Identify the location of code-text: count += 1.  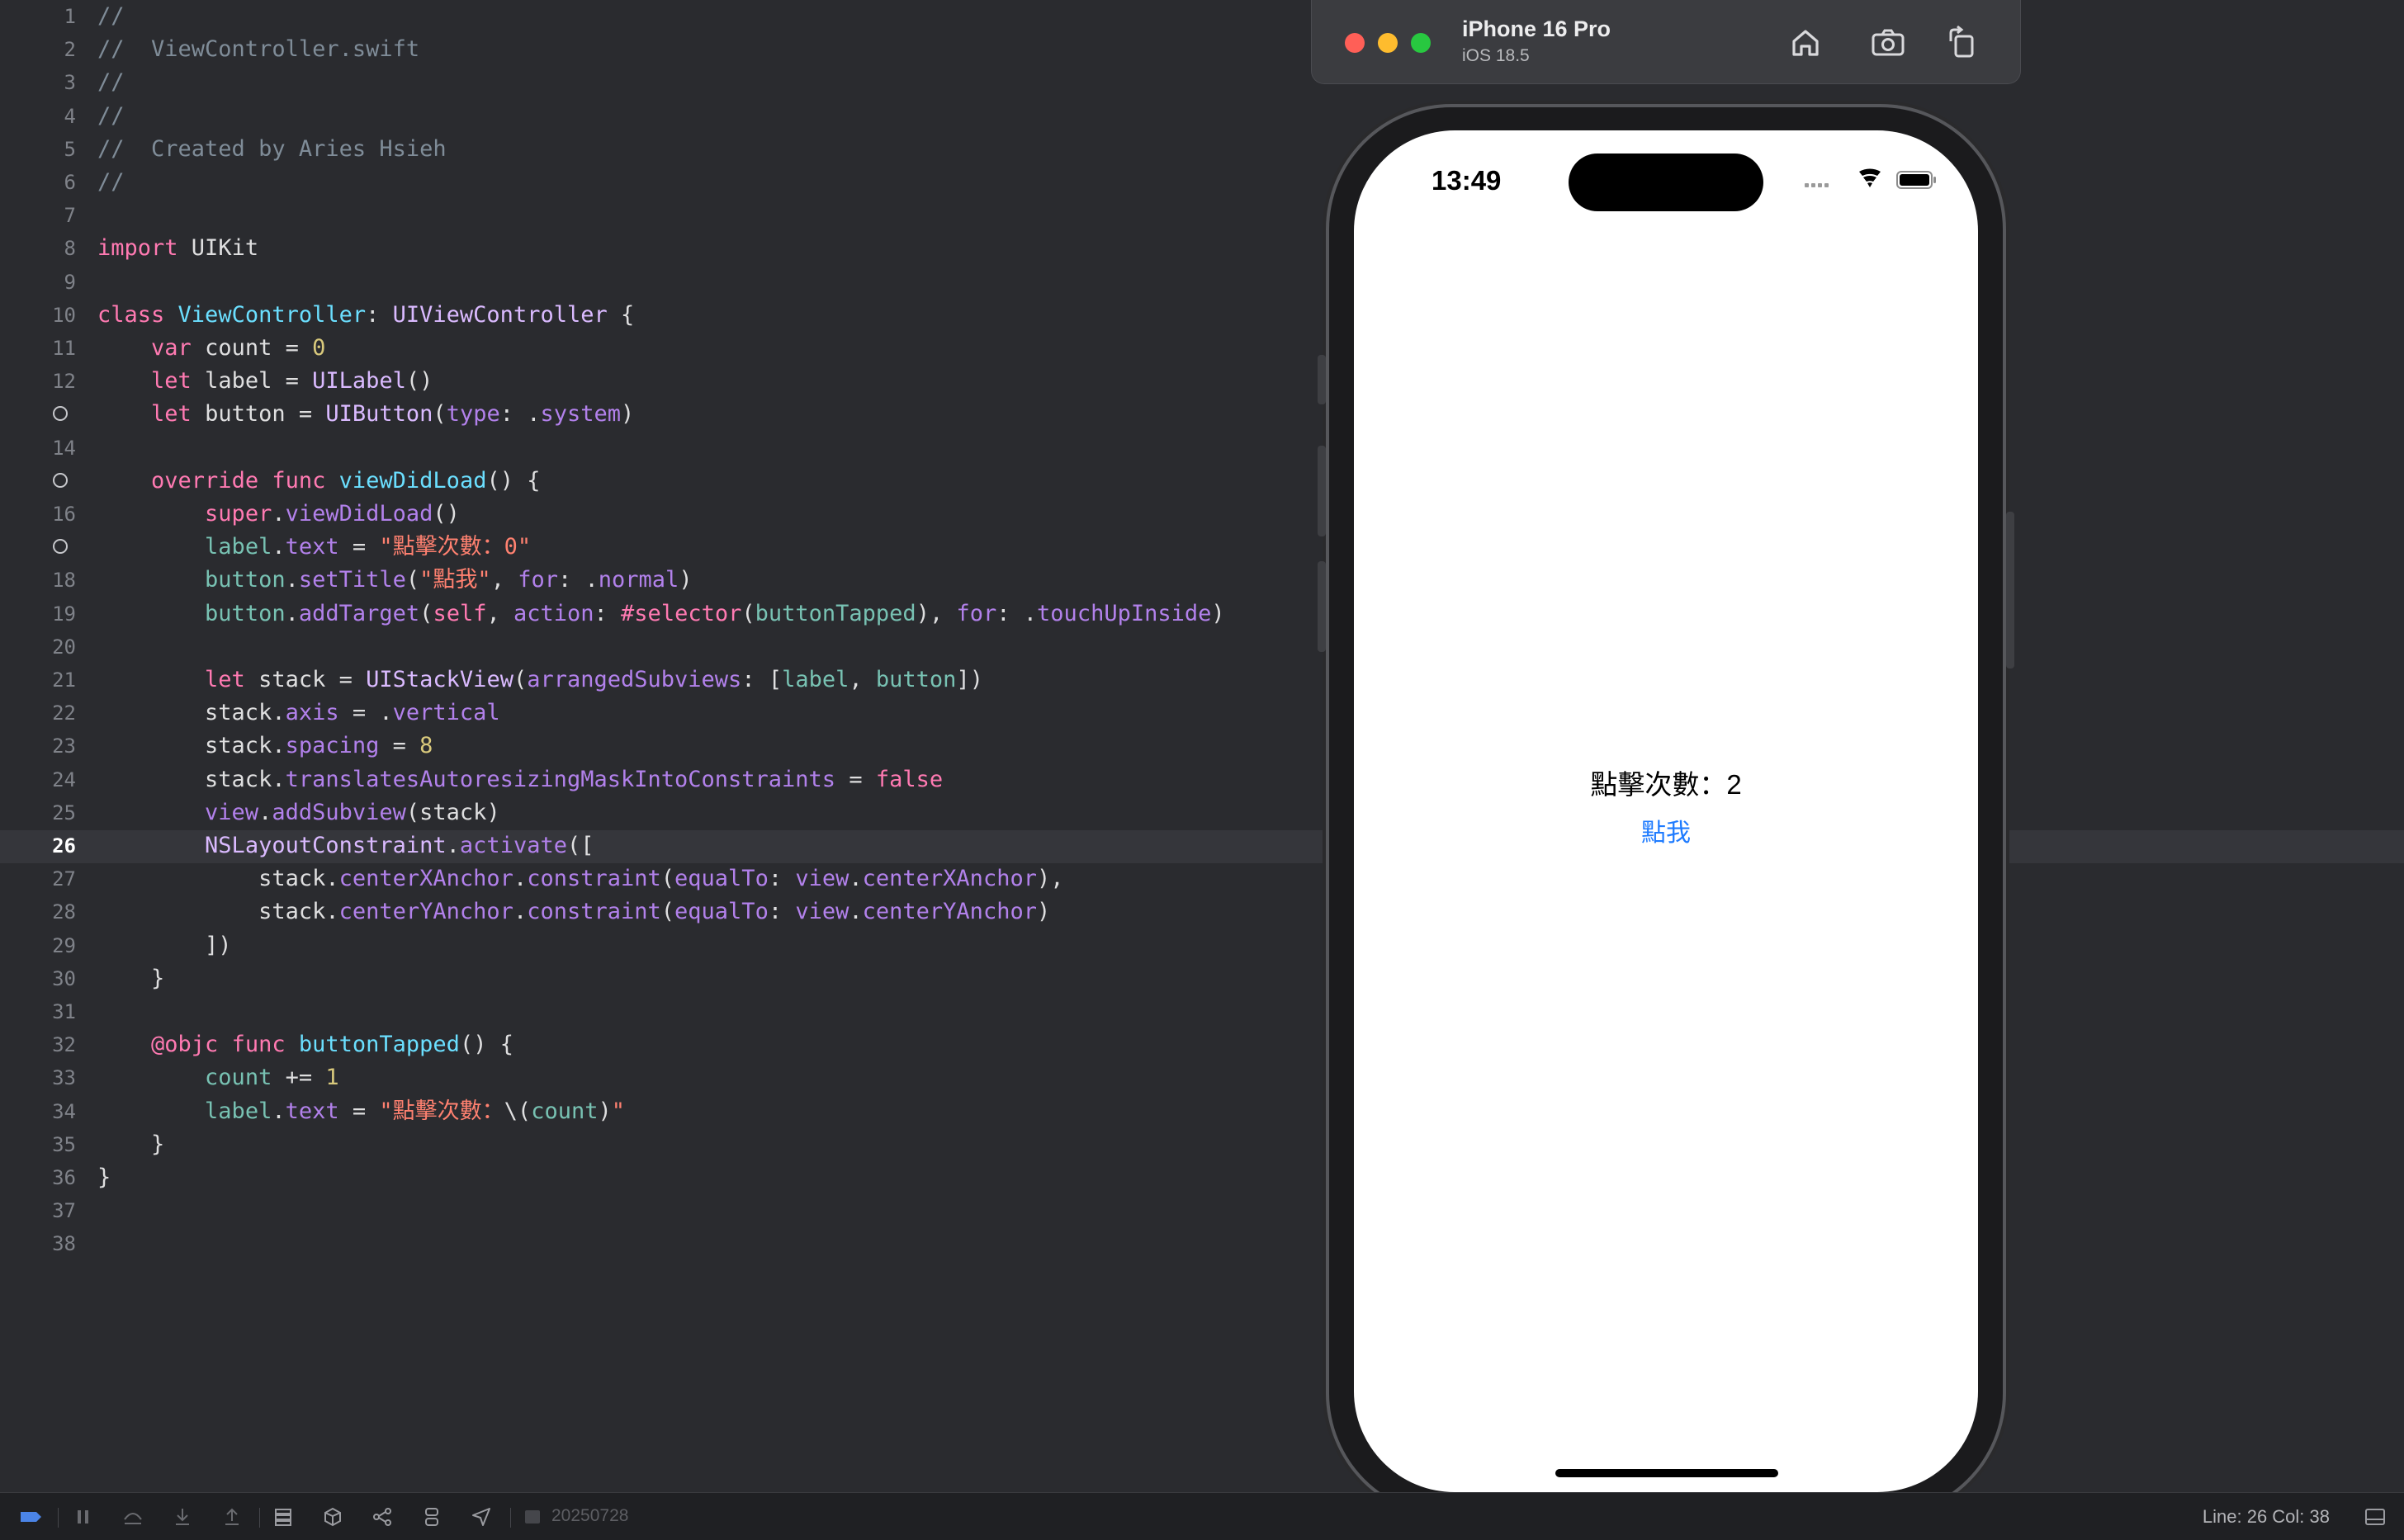
(218, 1077).